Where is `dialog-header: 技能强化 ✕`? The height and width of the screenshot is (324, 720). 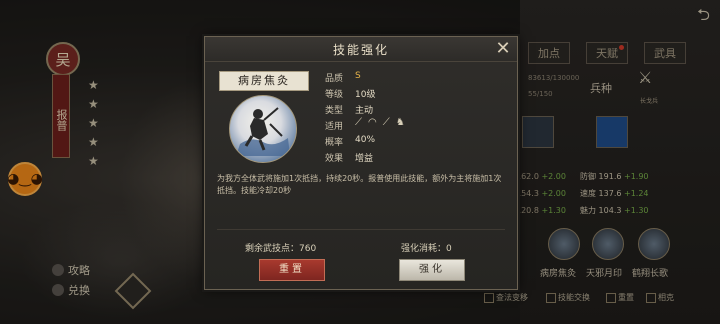
dialog-header: 技能强化 ✕ is located at coordinates (361, 49).